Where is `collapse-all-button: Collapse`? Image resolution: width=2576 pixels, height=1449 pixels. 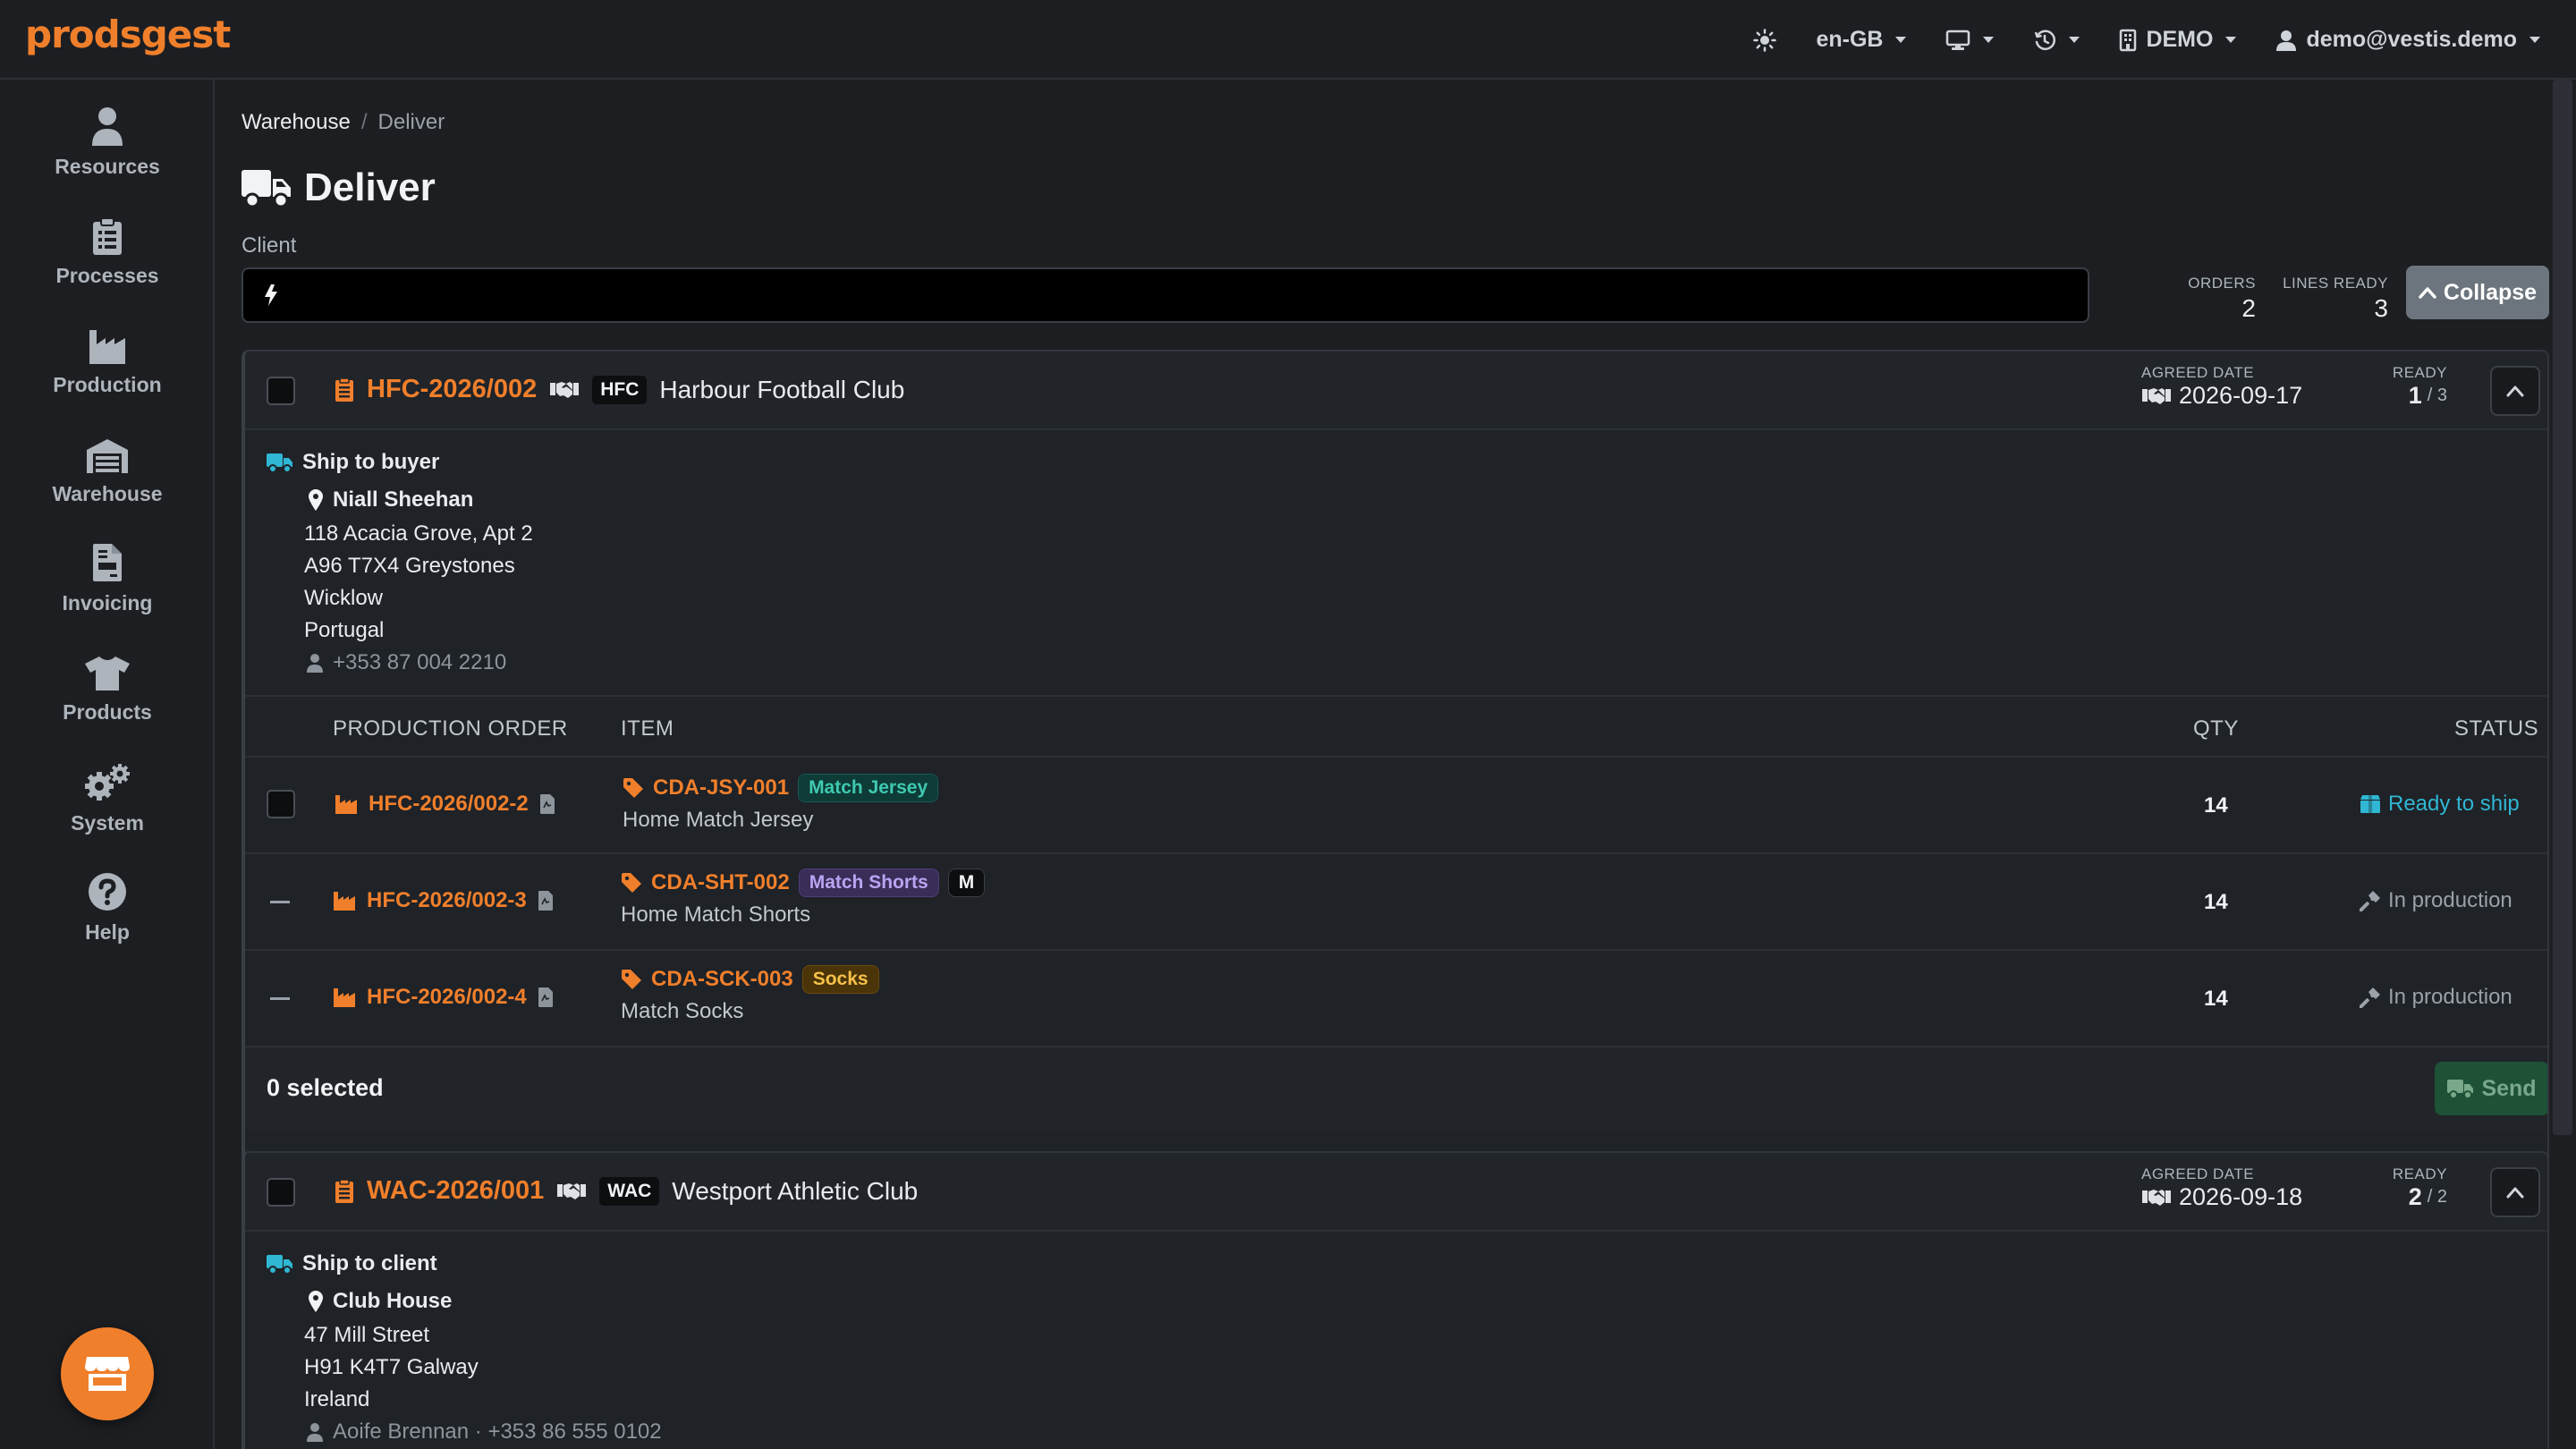
collapse-all-button: Collapse is located at coordinates (2477, 292).